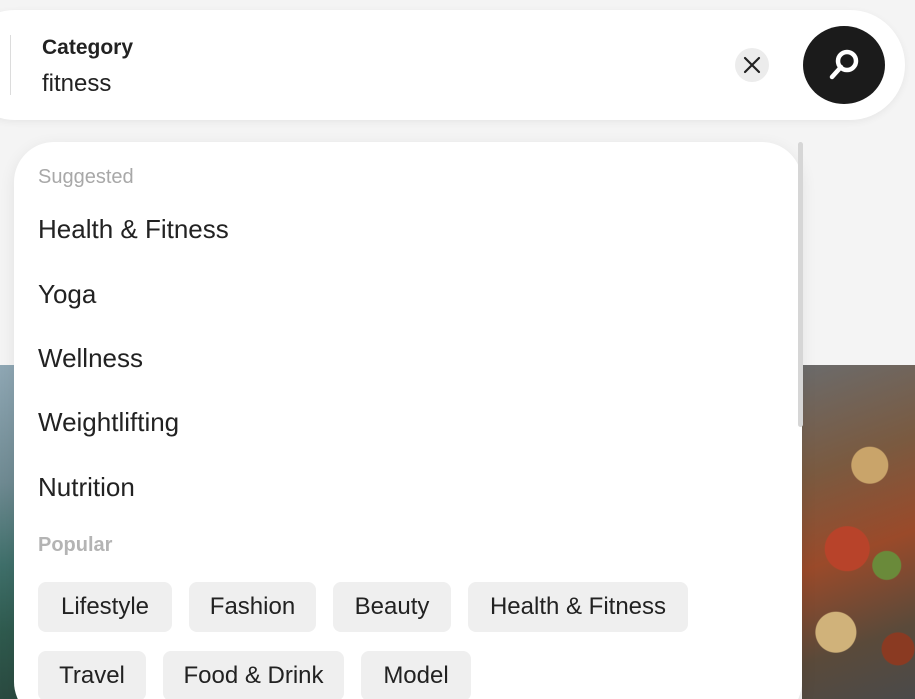 This screenshot has width=915, height=699. What do you see at coordinates (858, 532) in the screenshot?
I see `background-photo-food` at bounding box center [858, 532].